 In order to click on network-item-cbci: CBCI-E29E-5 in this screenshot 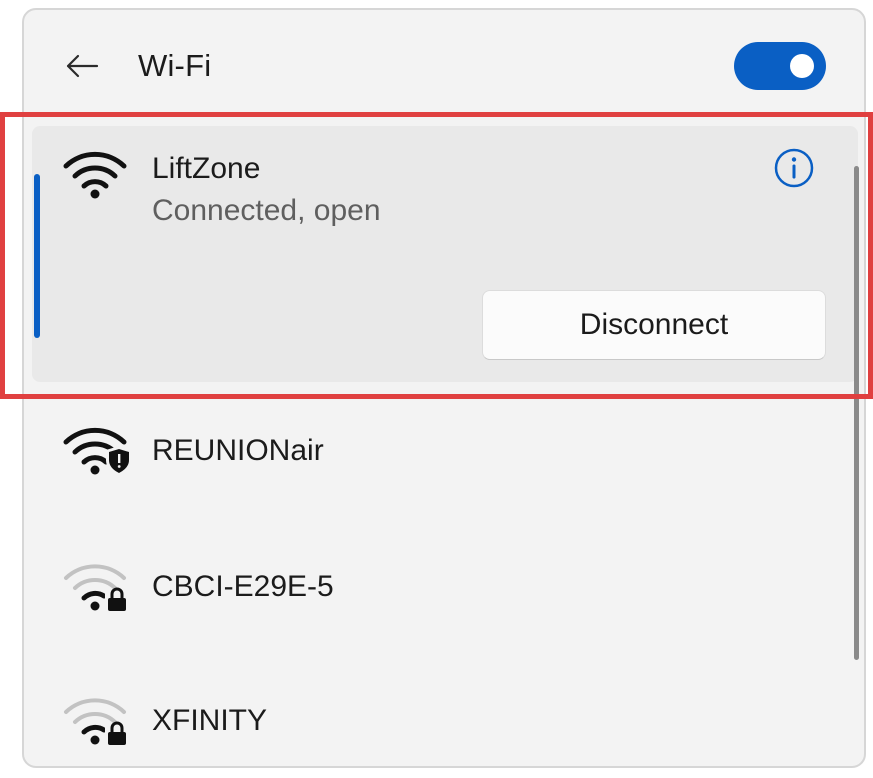, I will do `click(432, 589)`.